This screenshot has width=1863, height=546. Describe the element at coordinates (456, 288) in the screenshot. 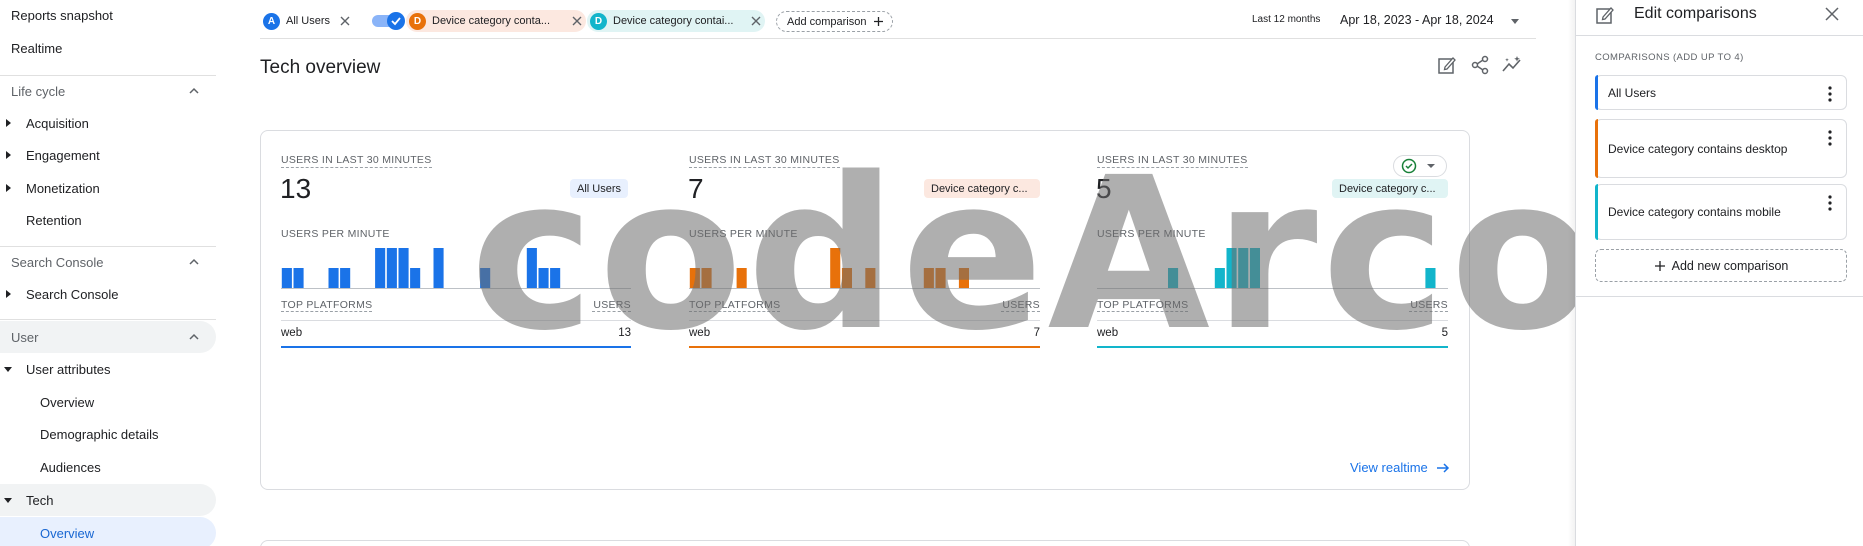

I see `chart-baseline` at that location.